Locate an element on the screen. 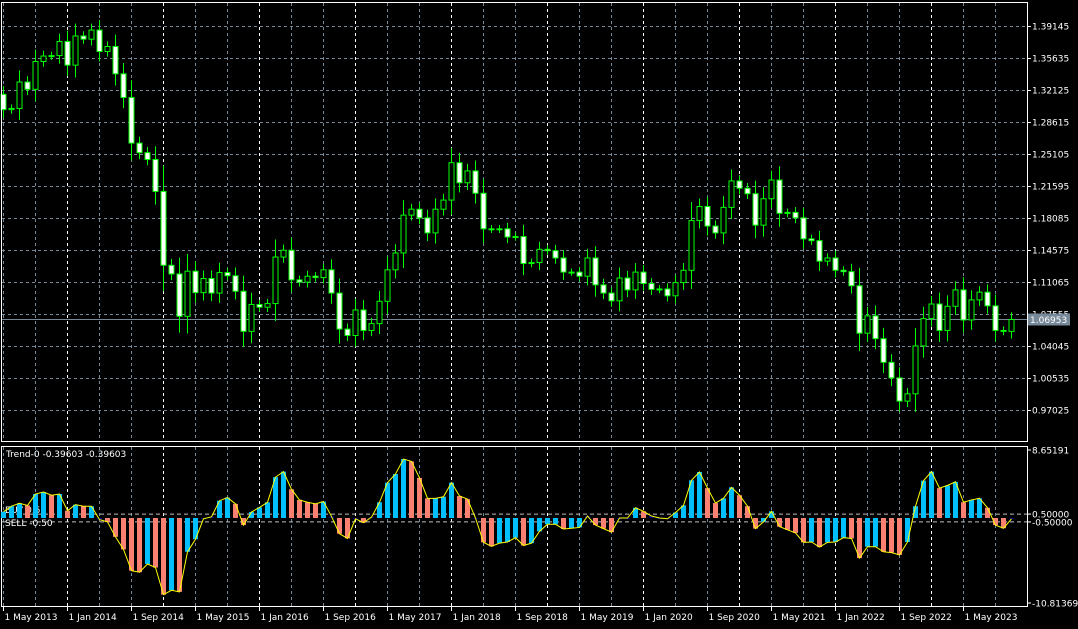 The width and height of the screenshot is (1078, 629). indicator-axis-label: -0.50000 is located at coordinates (1052, 523).